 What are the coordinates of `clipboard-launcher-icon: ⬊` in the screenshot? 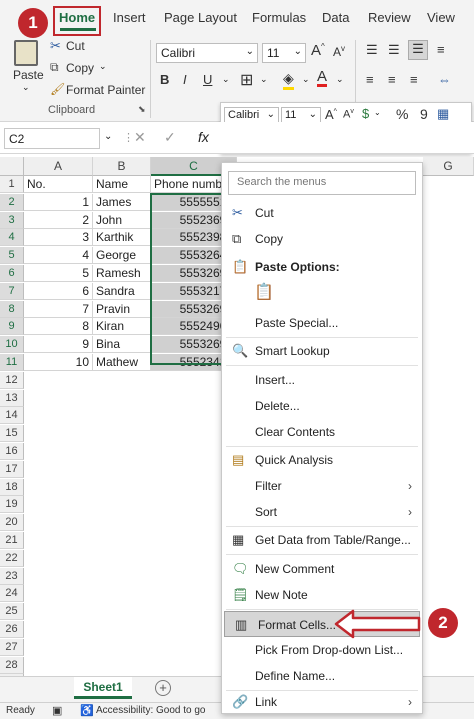 It's located at (142, 109).